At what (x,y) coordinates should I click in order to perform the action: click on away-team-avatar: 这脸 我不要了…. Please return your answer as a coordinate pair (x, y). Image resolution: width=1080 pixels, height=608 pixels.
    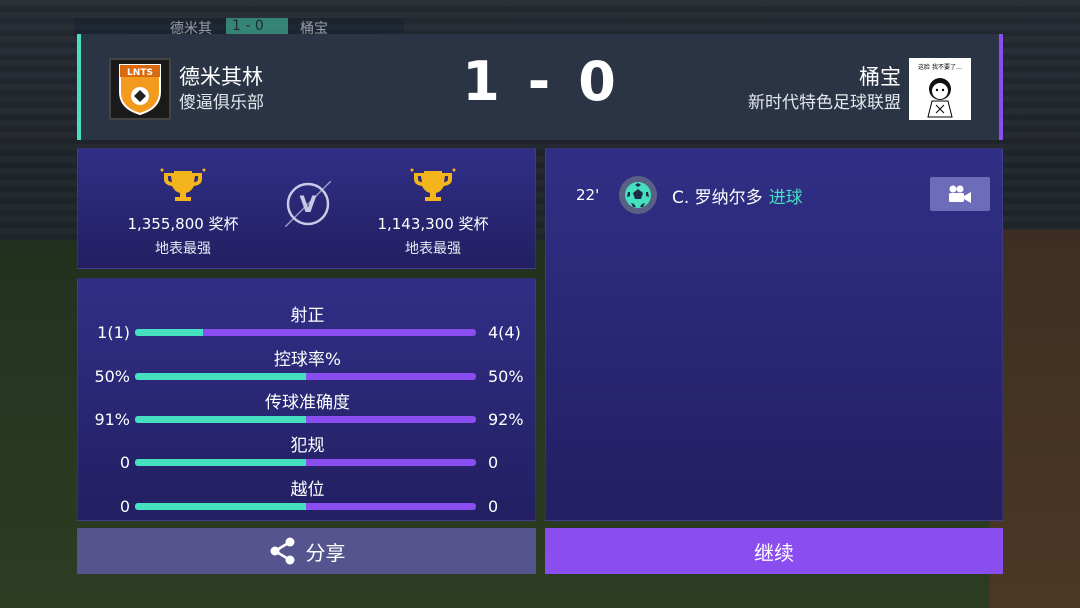
    Looking at the image, I should click on (940, 89).